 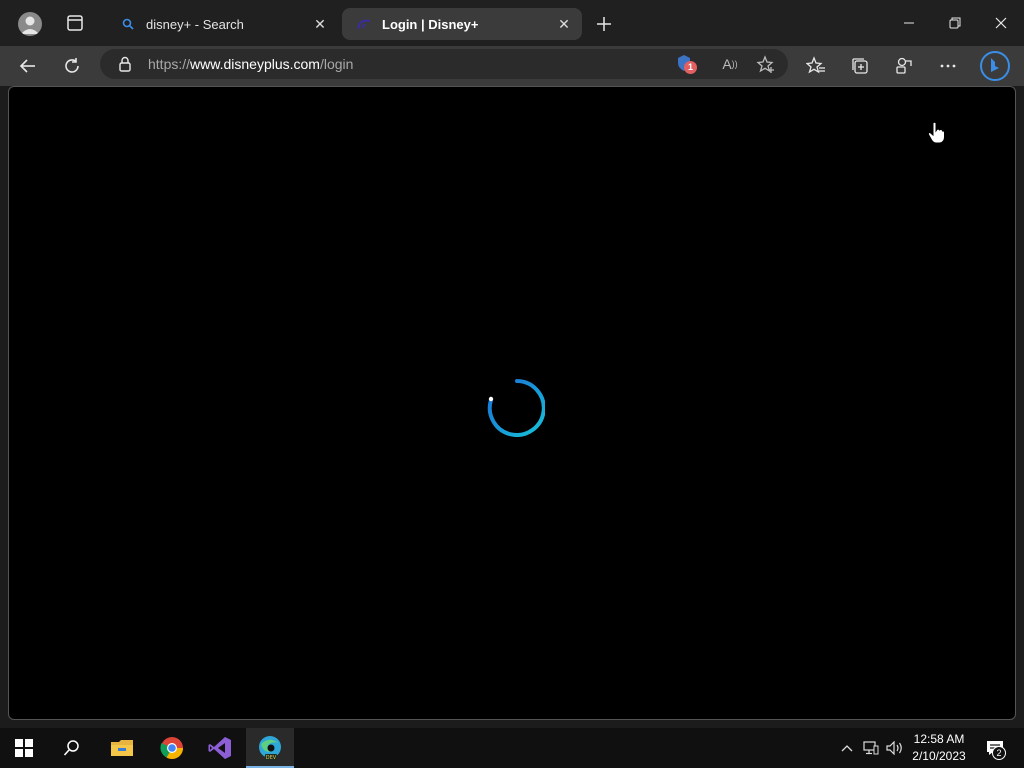 I want to click on lock-icon, so click(x=125, y=64).